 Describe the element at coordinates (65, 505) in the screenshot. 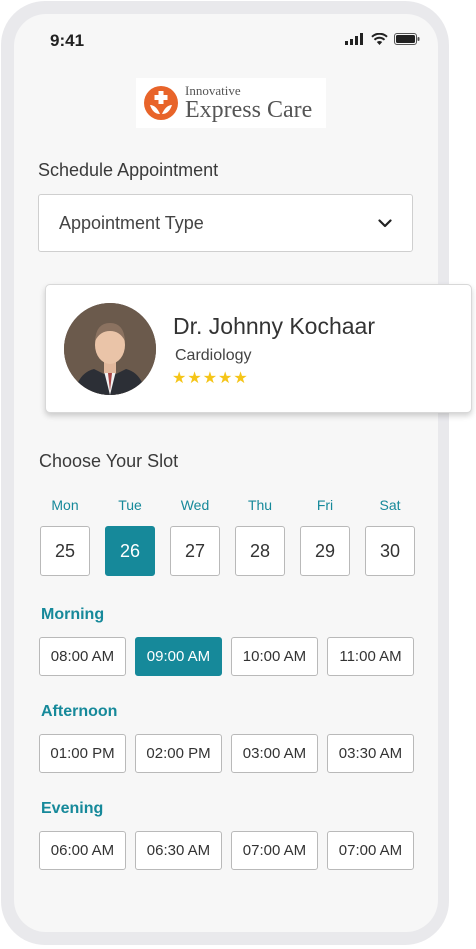

I see `day-label: Mon` at that location.